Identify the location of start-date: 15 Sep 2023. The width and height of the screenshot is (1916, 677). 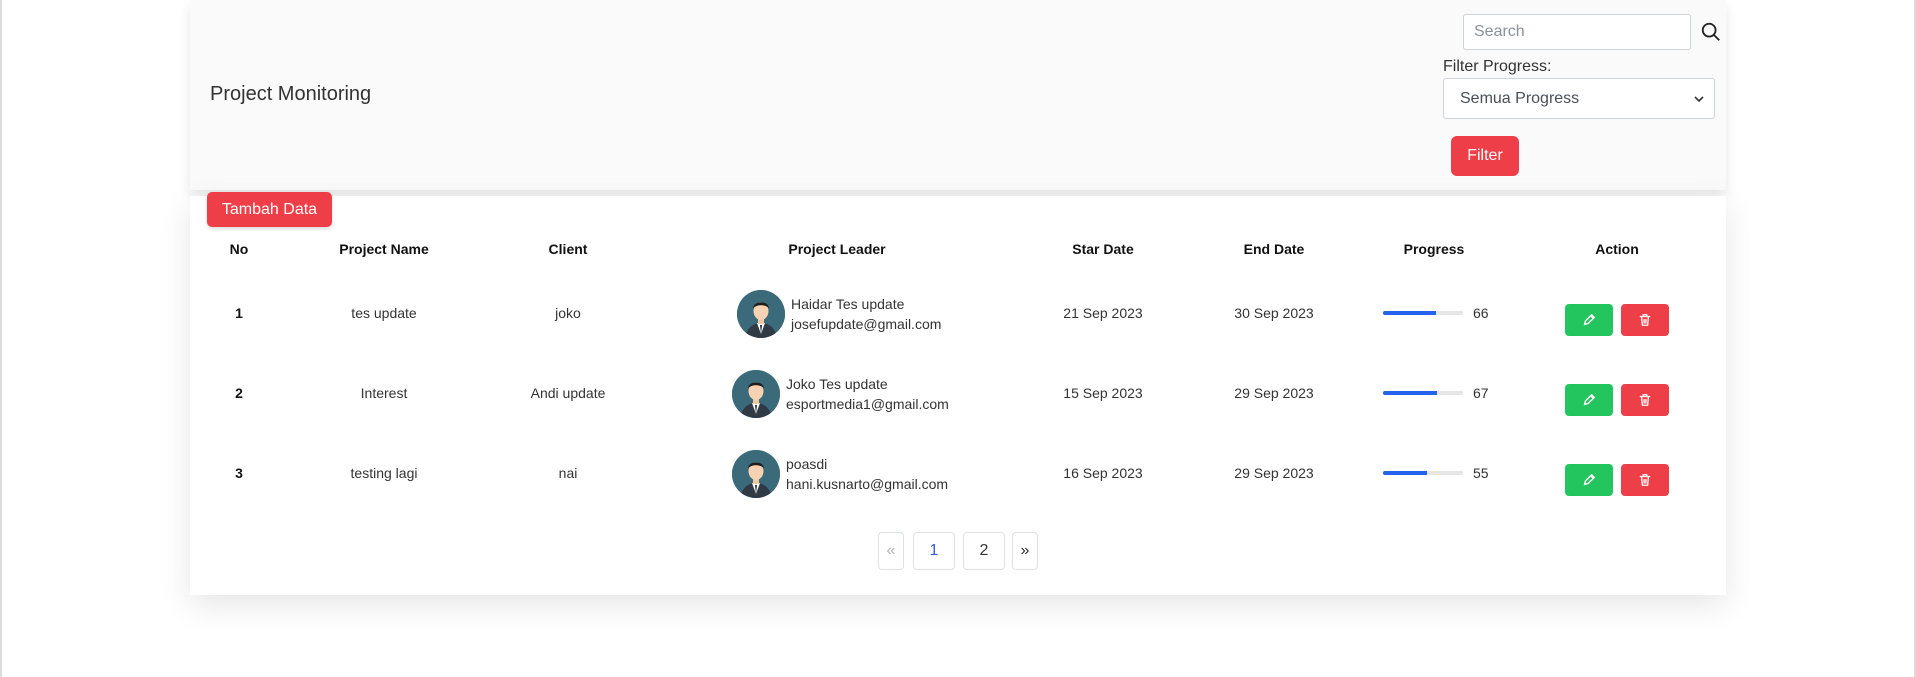
(1103, 393).